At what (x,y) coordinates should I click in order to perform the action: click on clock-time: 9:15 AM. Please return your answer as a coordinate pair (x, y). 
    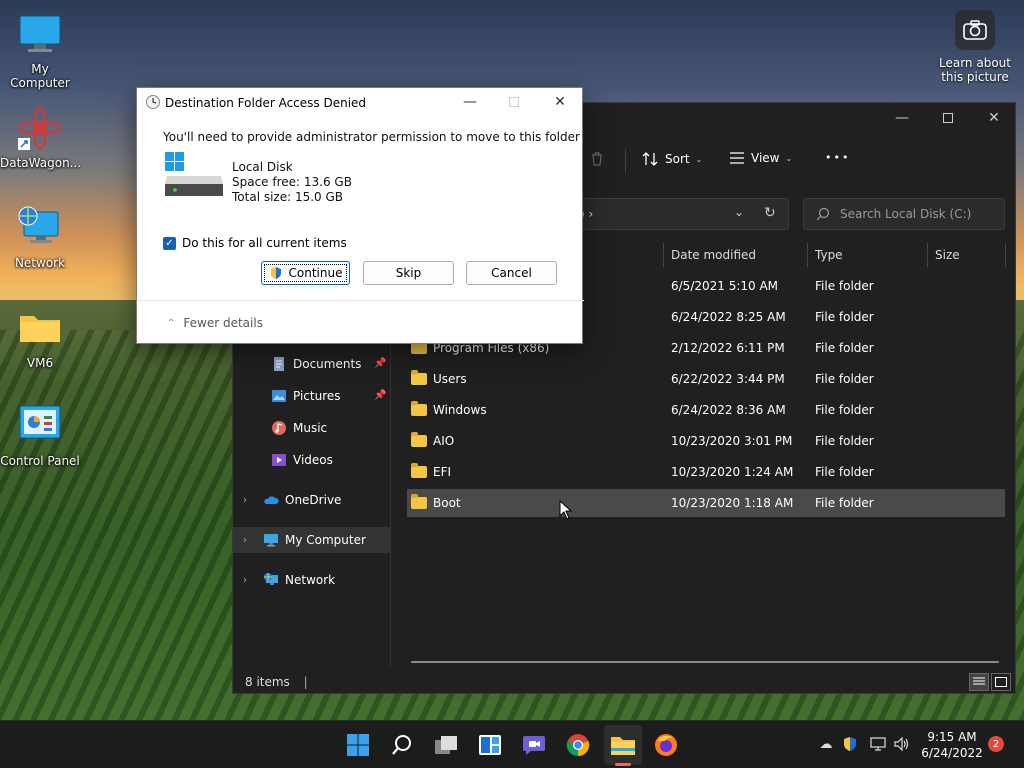
    Looking at the image, I should click on (952, 737).